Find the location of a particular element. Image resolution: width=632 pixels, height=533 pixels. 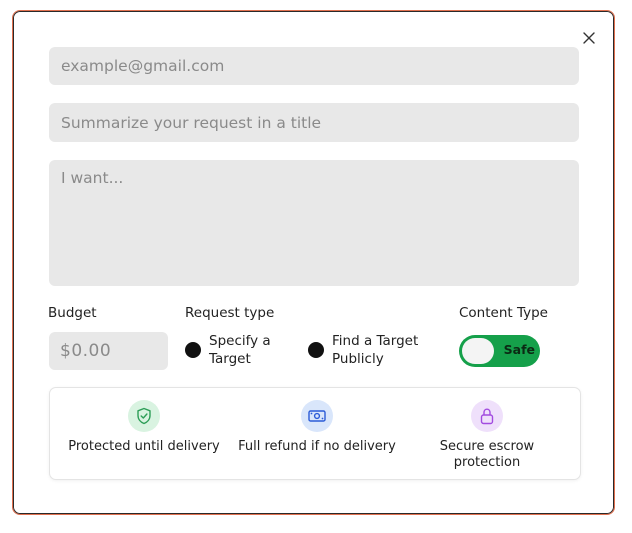

radio-label: Find a Target Publicly is located at coordinates (375, 350).